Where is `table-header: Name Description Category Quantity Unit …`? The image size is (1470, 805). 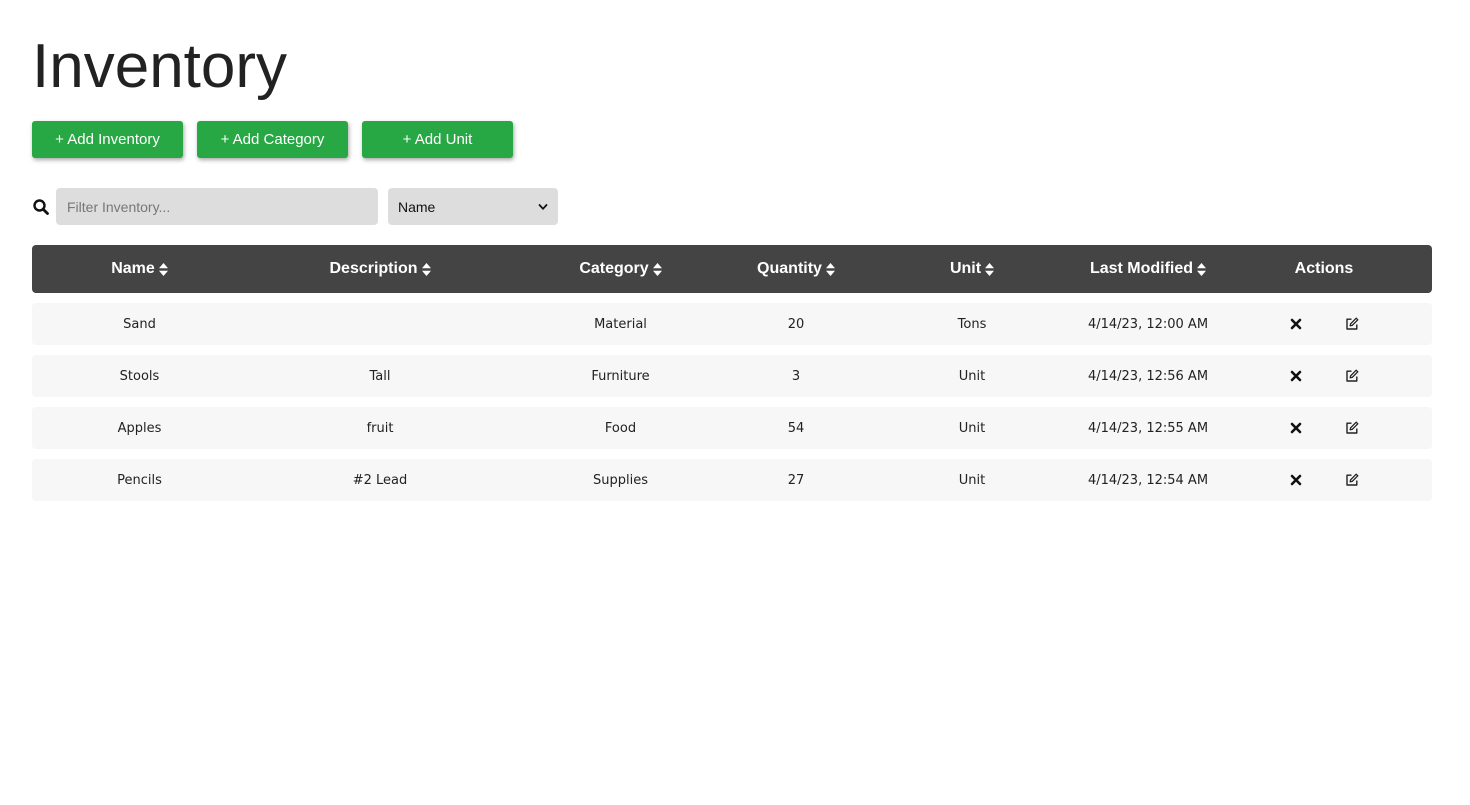
table-header: Name Description Category Quantity Unit … is located at coordinates (732, 269).